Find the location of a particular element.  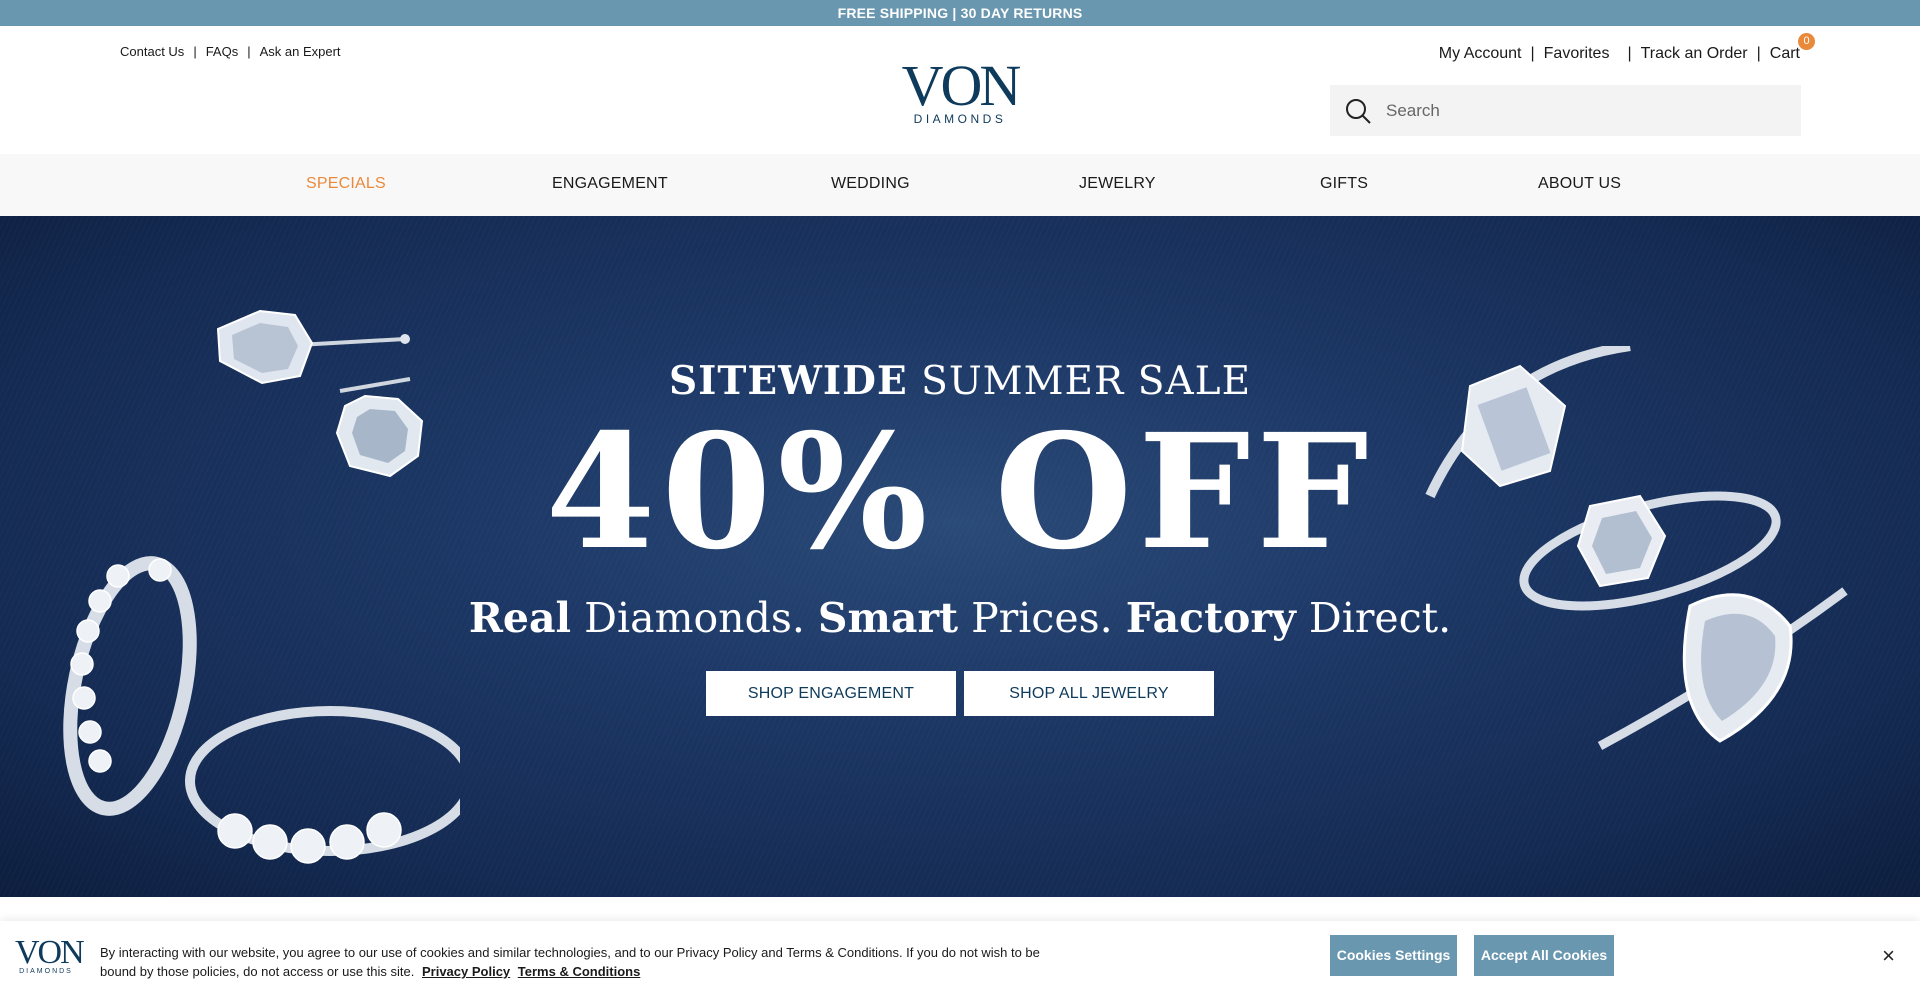

cart-label: Cart is located at coordinates (1784, 53).